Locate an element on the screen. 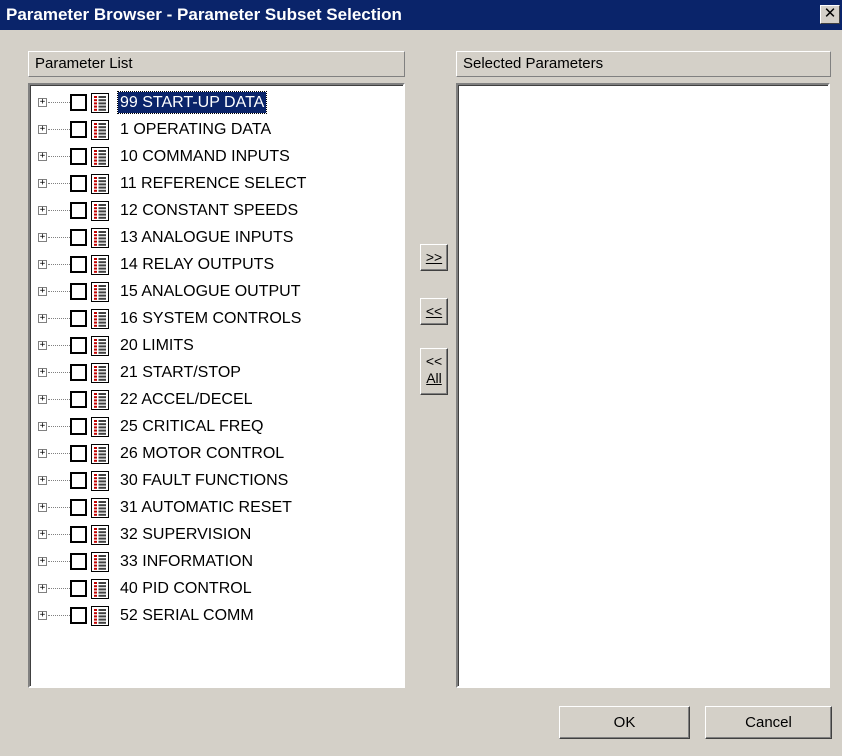 Image resolution: width=842 pixels, height=756 pixels. tree-item-label: 26 MOTOR CONTROL is located at coordinates (202, 453).